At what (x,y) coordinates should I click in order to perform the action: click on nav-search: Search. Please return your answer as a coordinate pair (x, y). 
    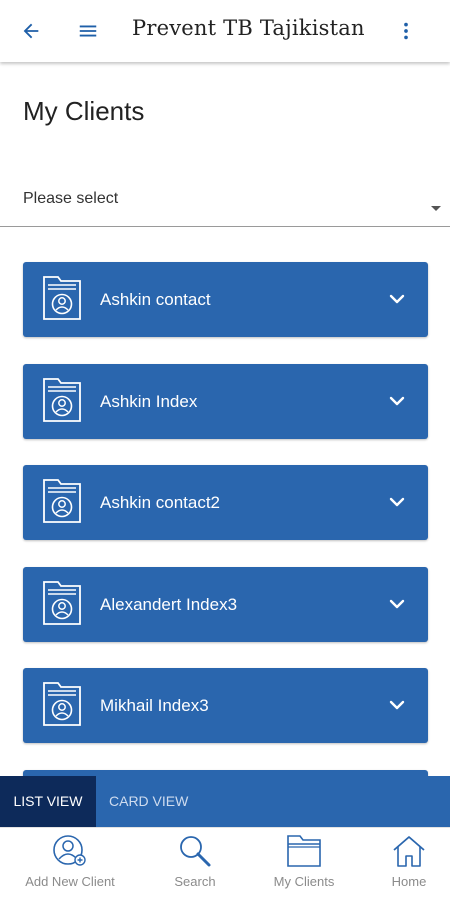
    Looking at the image, I should click on (195, 864).